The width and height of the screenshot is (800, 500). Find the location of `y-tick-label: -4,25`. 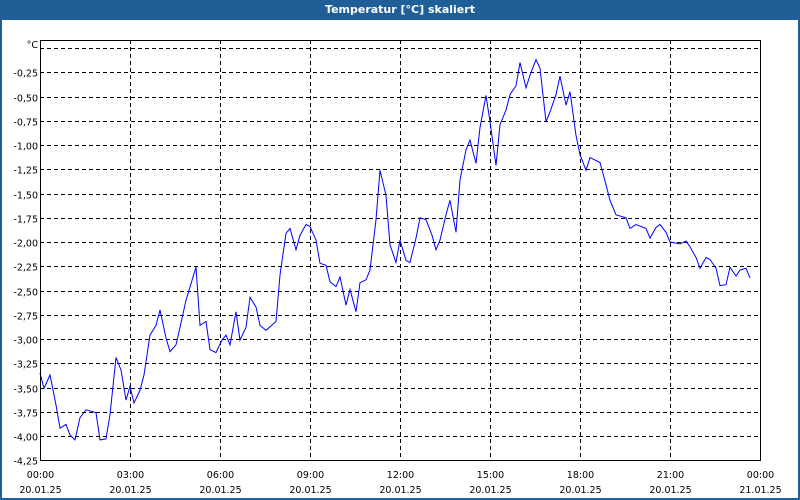

y-tick-label: -4,25 is located at coordinates (25, 462).